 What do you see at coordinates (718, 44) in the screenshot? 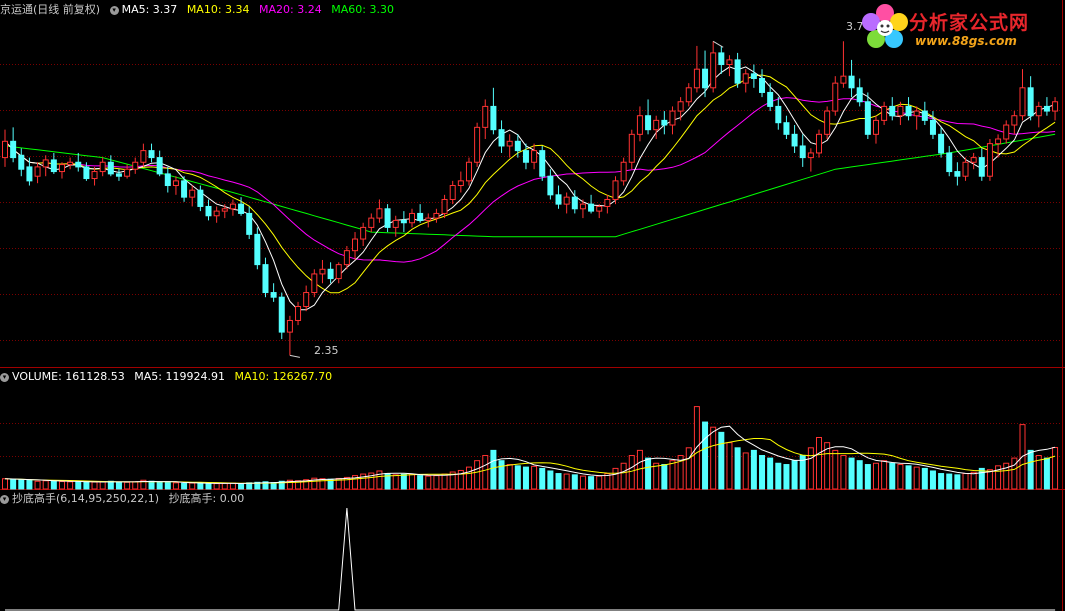
I see `high-mark-leader` at bounding box center [718, 44].